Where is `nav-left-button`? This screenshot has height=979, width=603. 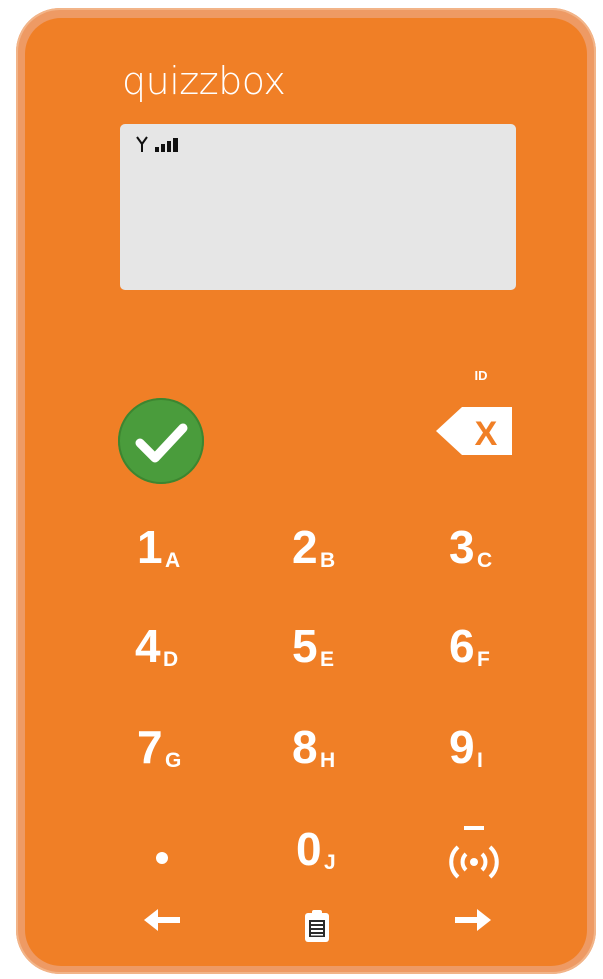
nav-left-button is located at coordinates (162, 920).